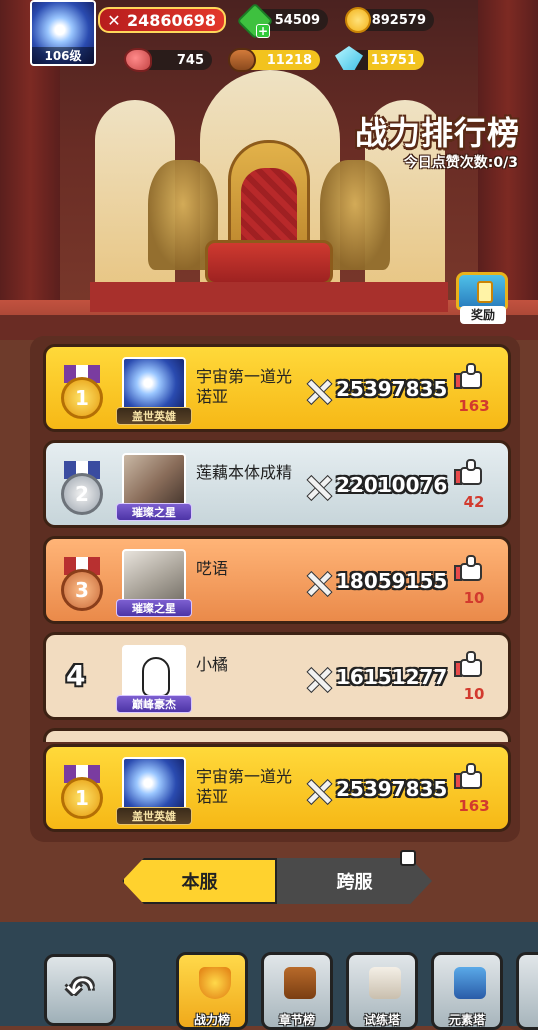 This screenshot has width=538, height=1030. I want to click on nav-label: 试练塔, so click(381, 1020).